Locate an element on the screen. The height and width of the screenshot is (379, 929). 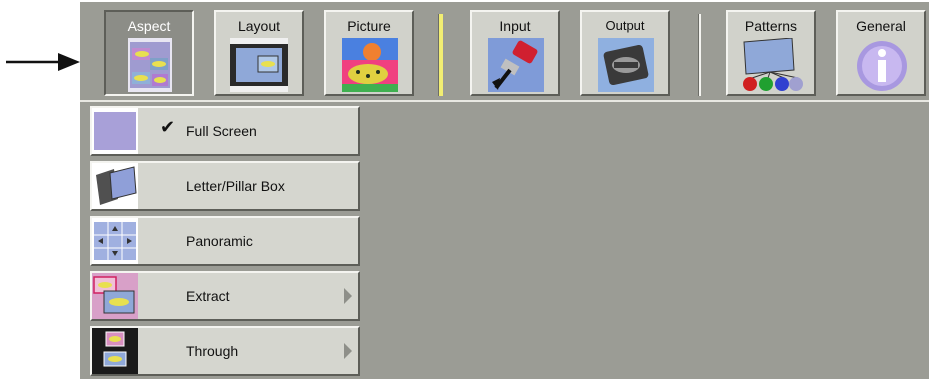
aspect-button: Aspect is located at coordinates (149, 53).